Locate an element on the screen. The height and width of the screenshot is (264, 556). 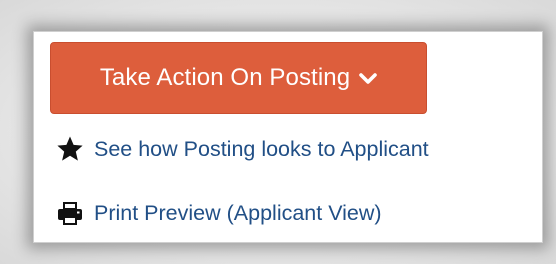
print-preview-label: Print Preview (Applicant View) is located at coordinates (238, 212).